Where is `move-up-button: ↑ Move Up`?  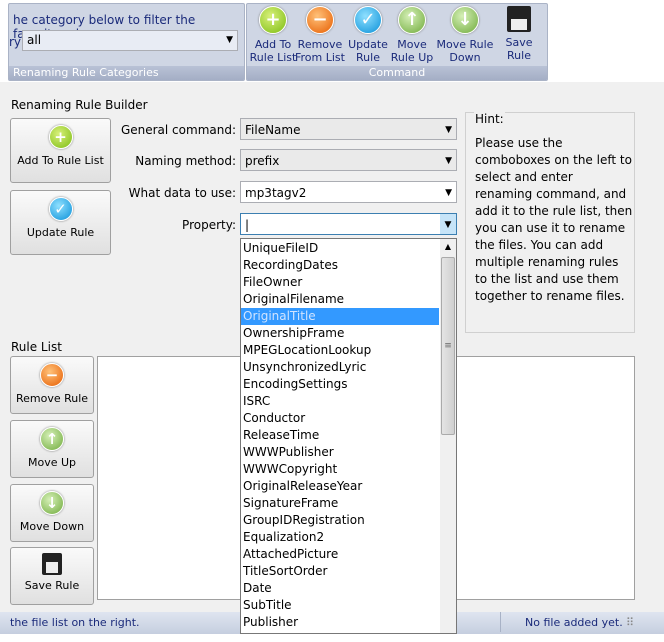
move-up-button: ↑ Move Up is located at coordinates (52, 449).